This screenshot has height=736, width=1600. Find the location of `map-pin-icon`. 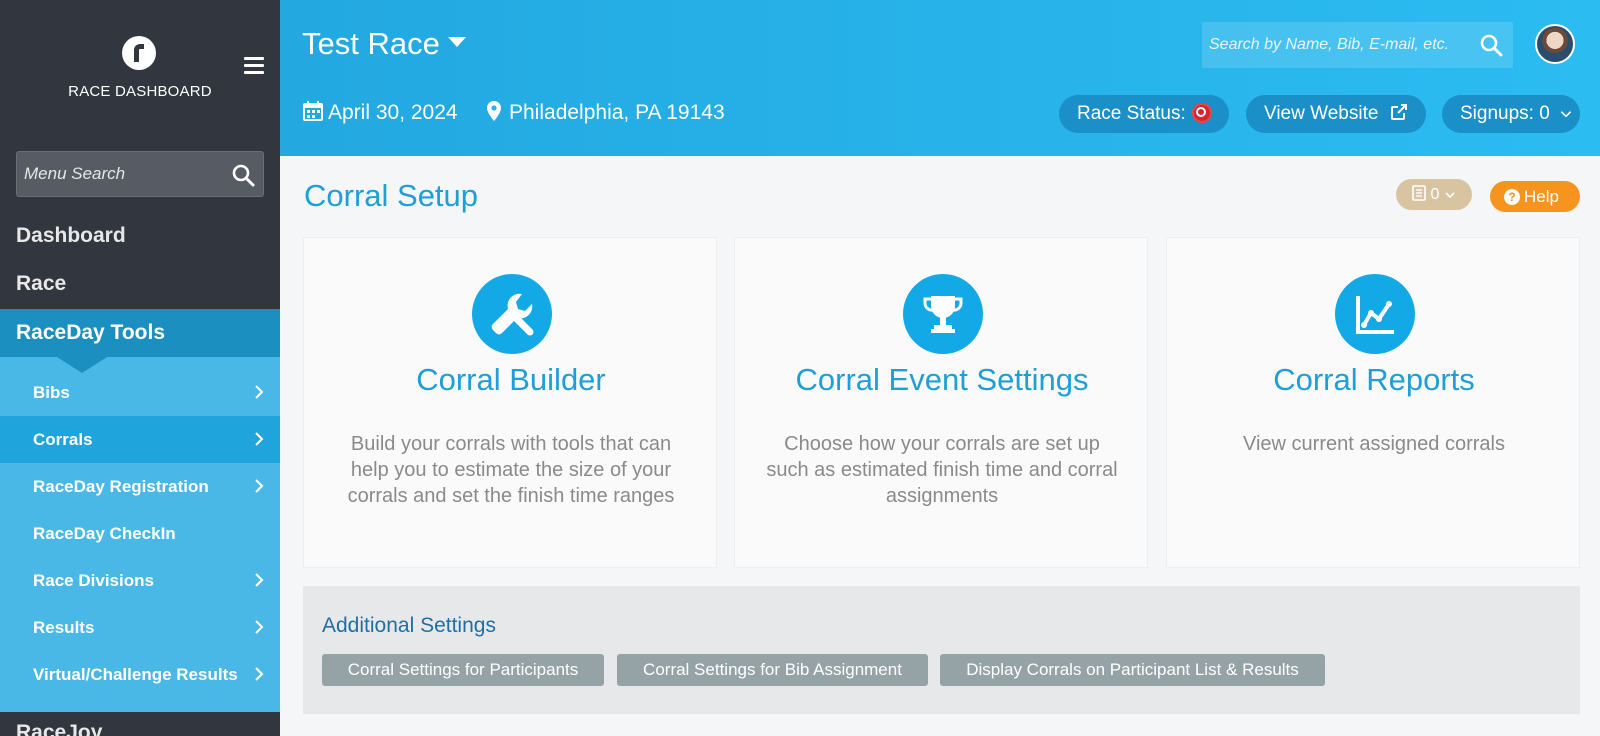

map-pin-icon is located at coordinates (494, 111).